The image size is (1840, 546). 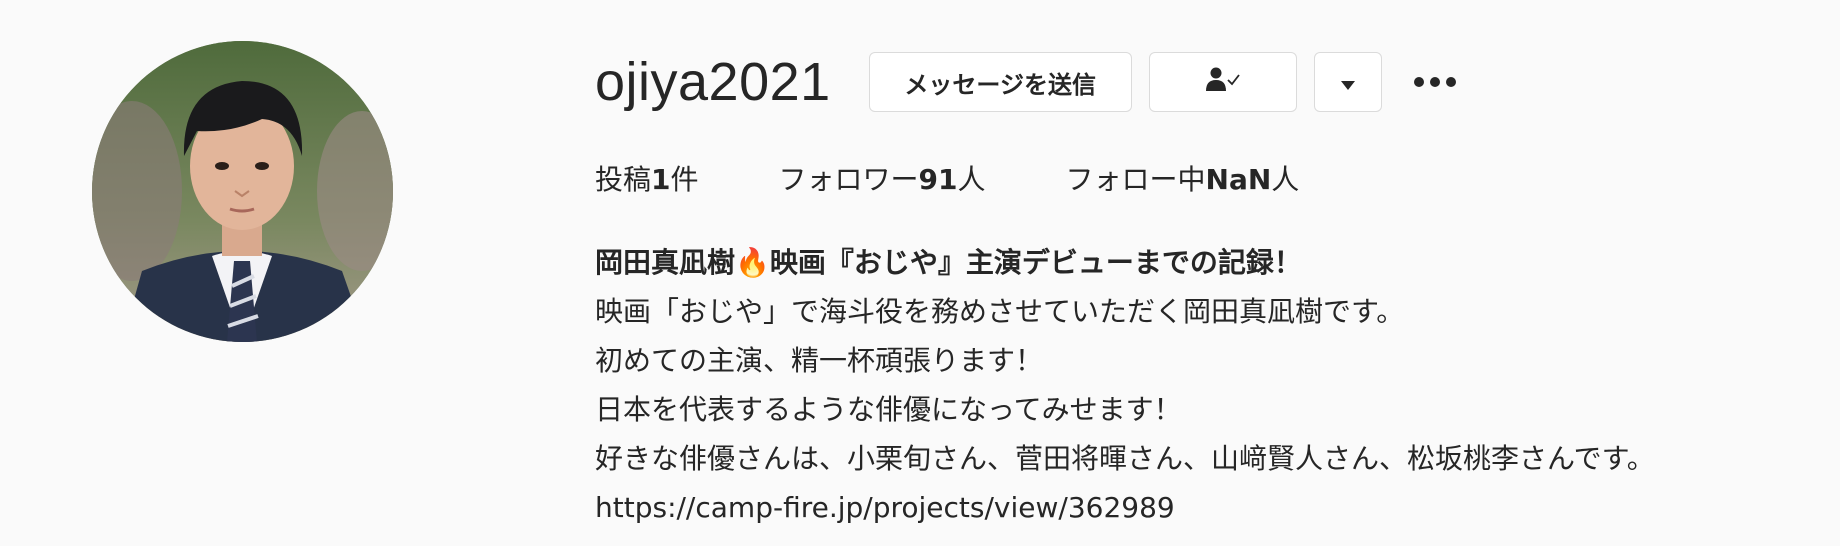 What do you see at coordinates (623, 179) in the screenshot?
I see `posts-label: 投稿` at bounding box center [623, 179].